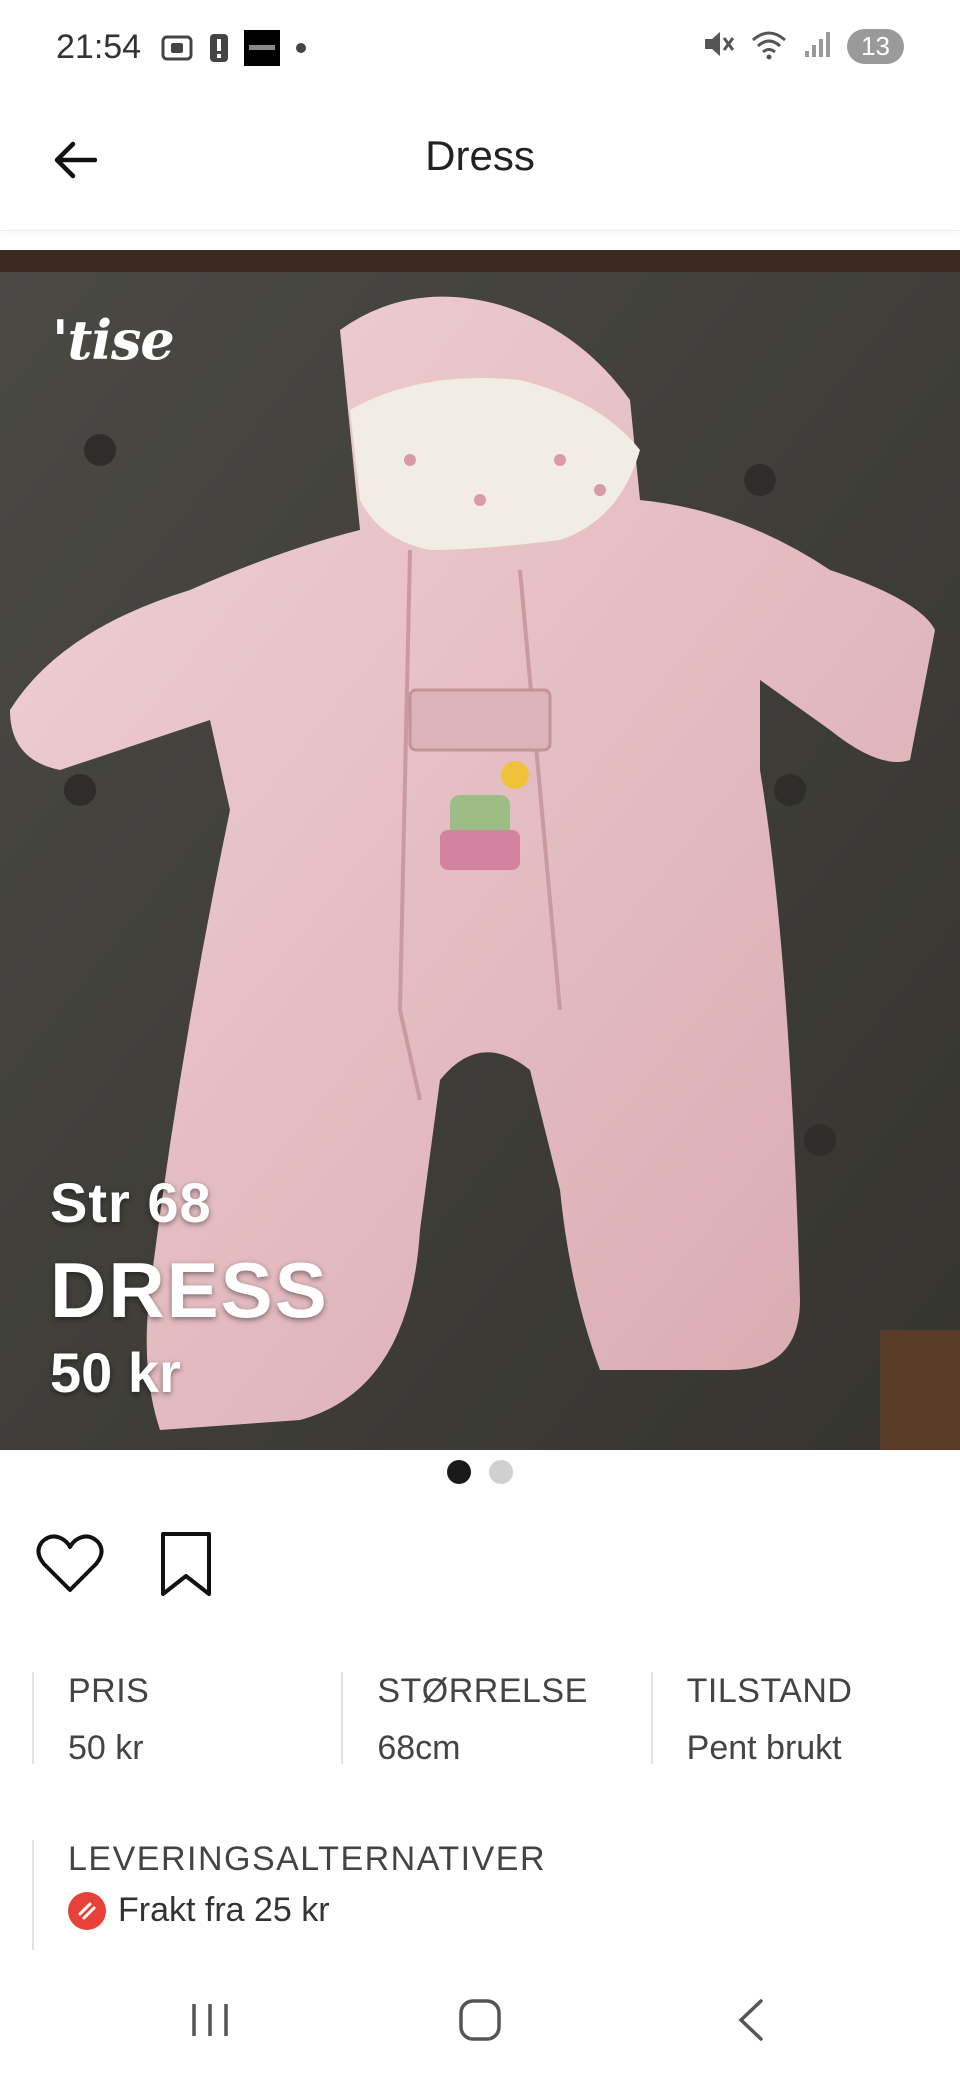  I want to click on status-time: 21:54, so click(99, 47).